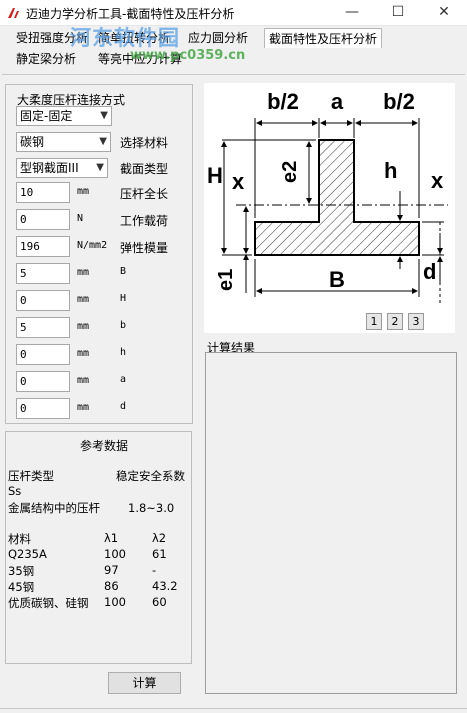  I want to click on a-unit: mm, so click(83, 380).